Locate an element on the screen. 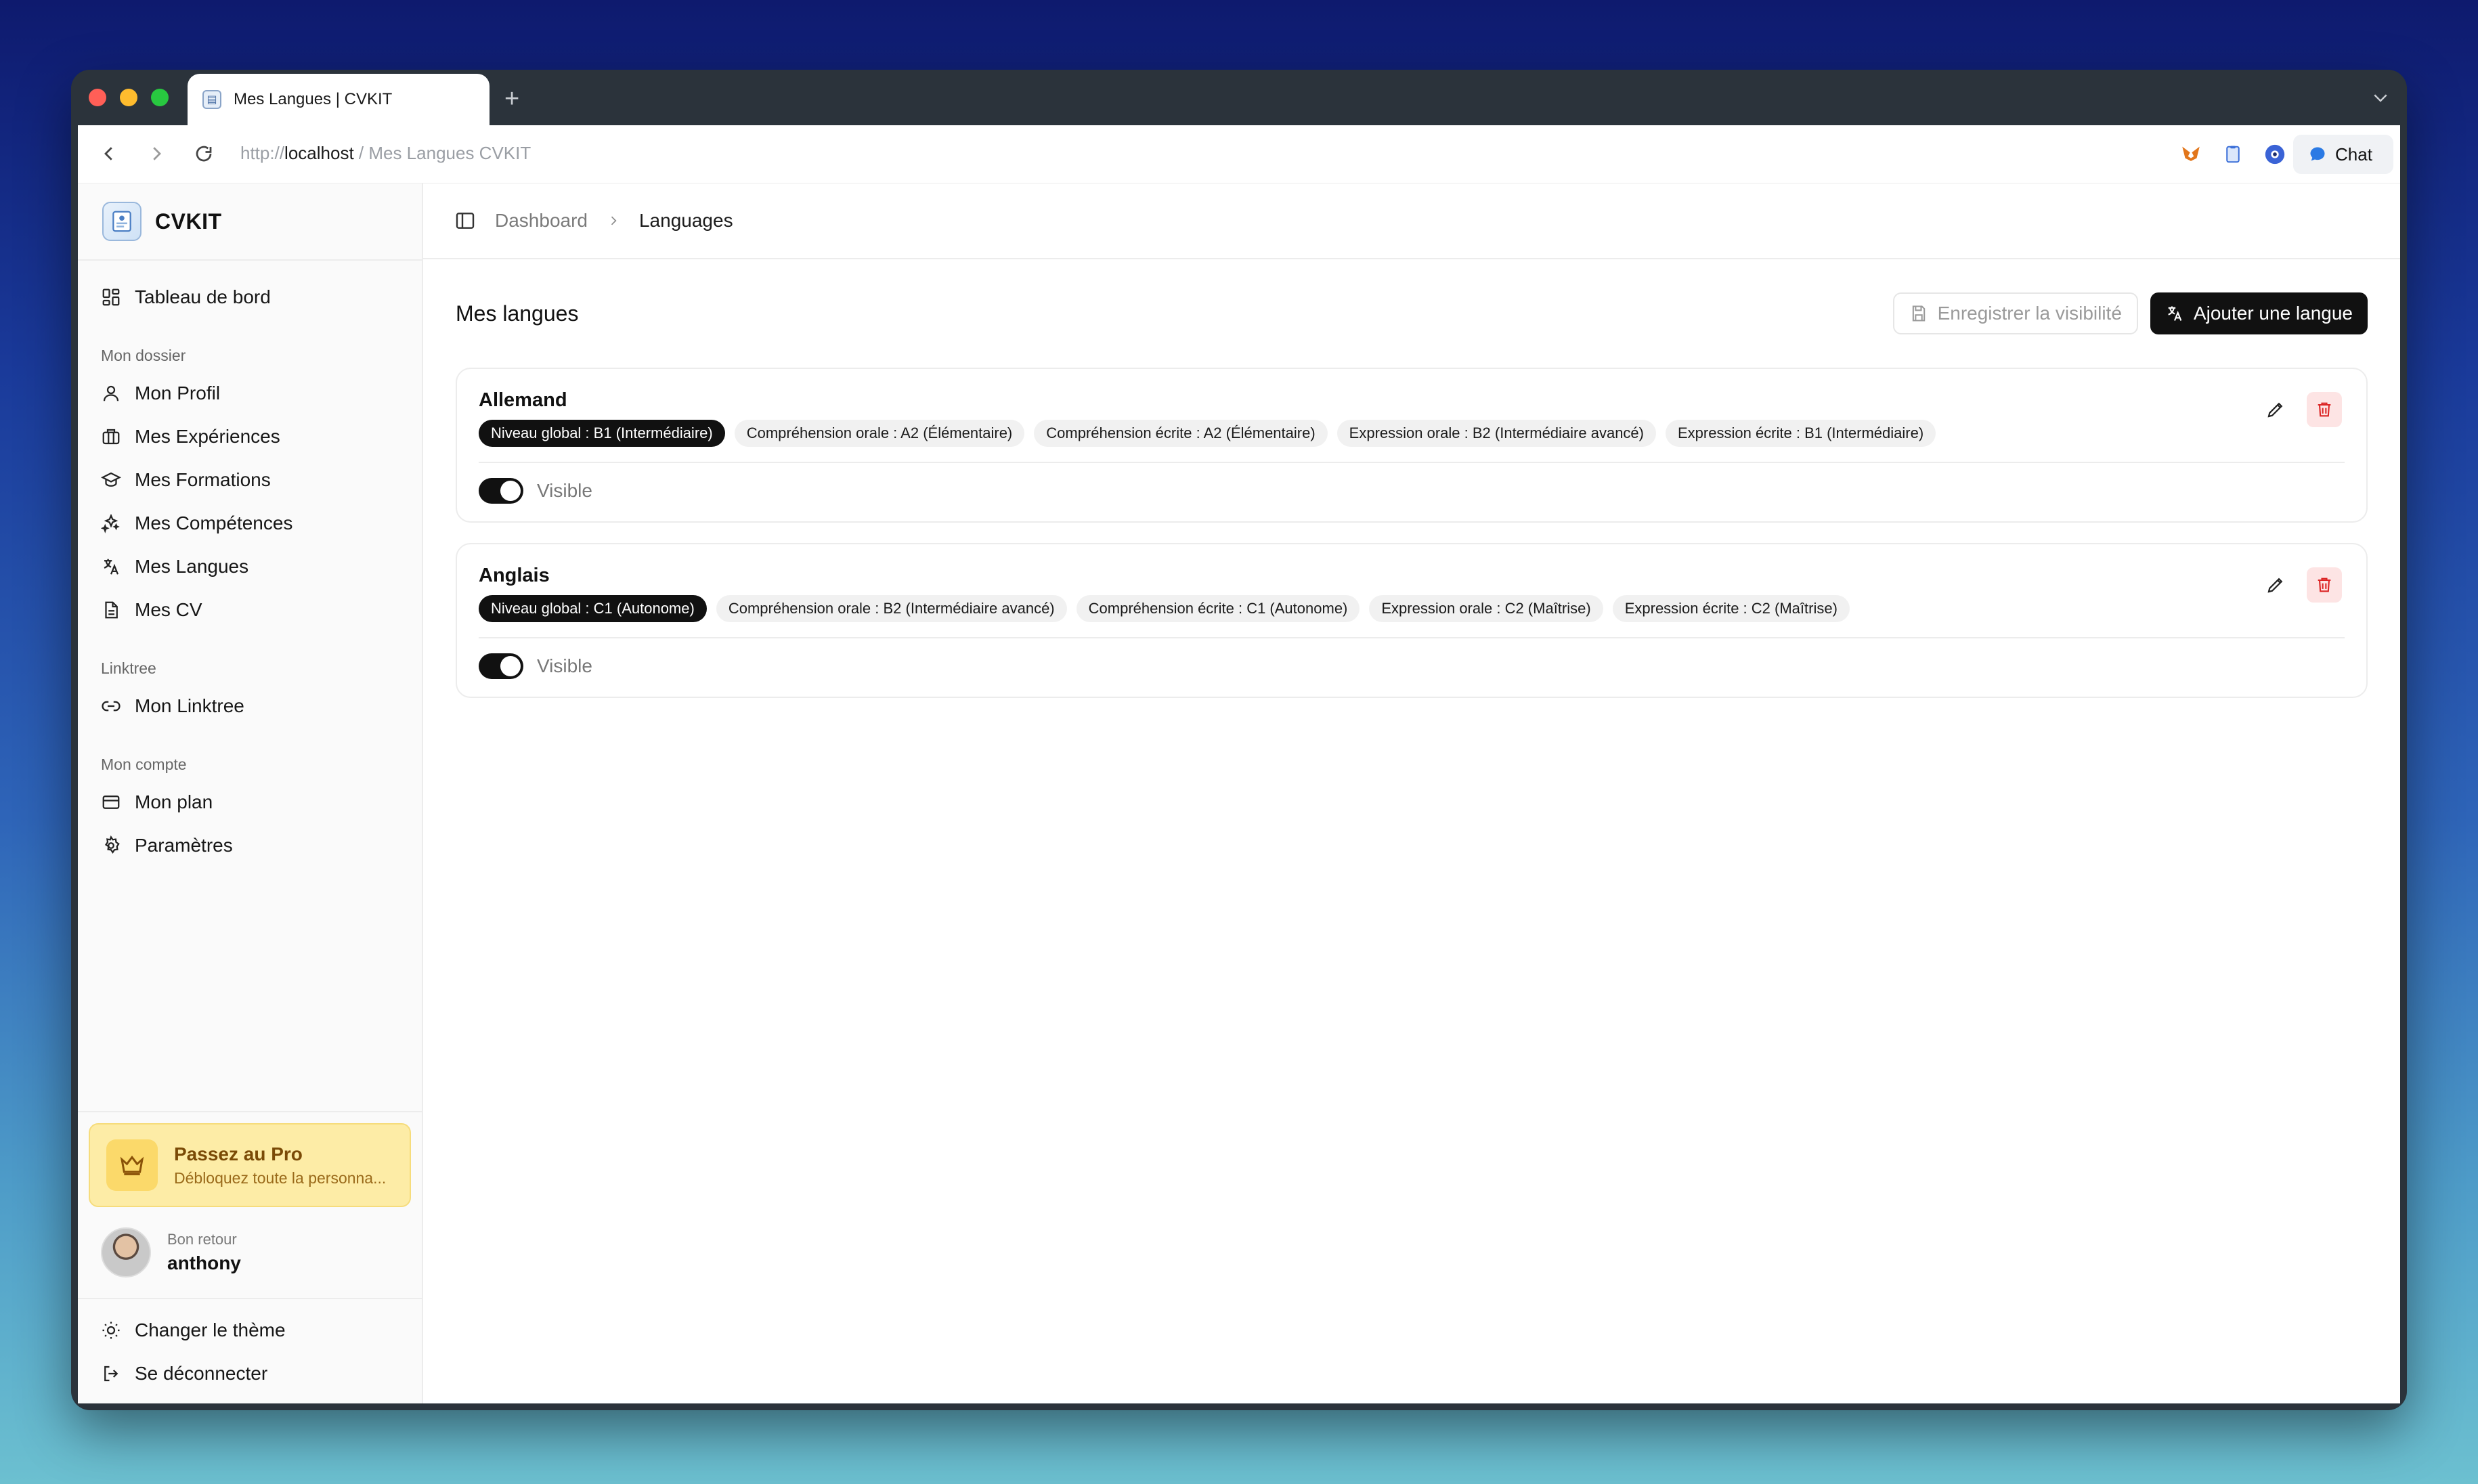 Image resolution: width=2478 pixels, height=1484 pixels. sidebar-item-plan: Mon plan is located at coordinates (250, 802).